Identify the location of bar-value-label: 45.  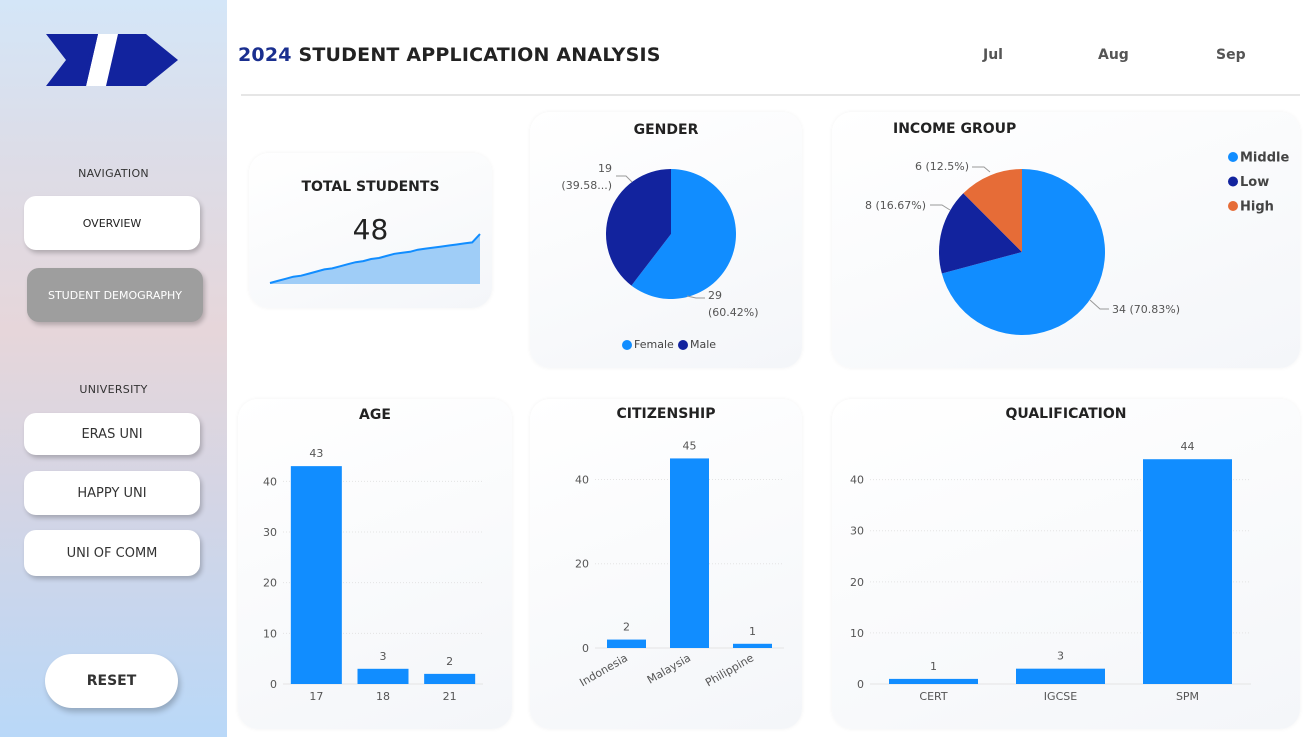
(690, 445).